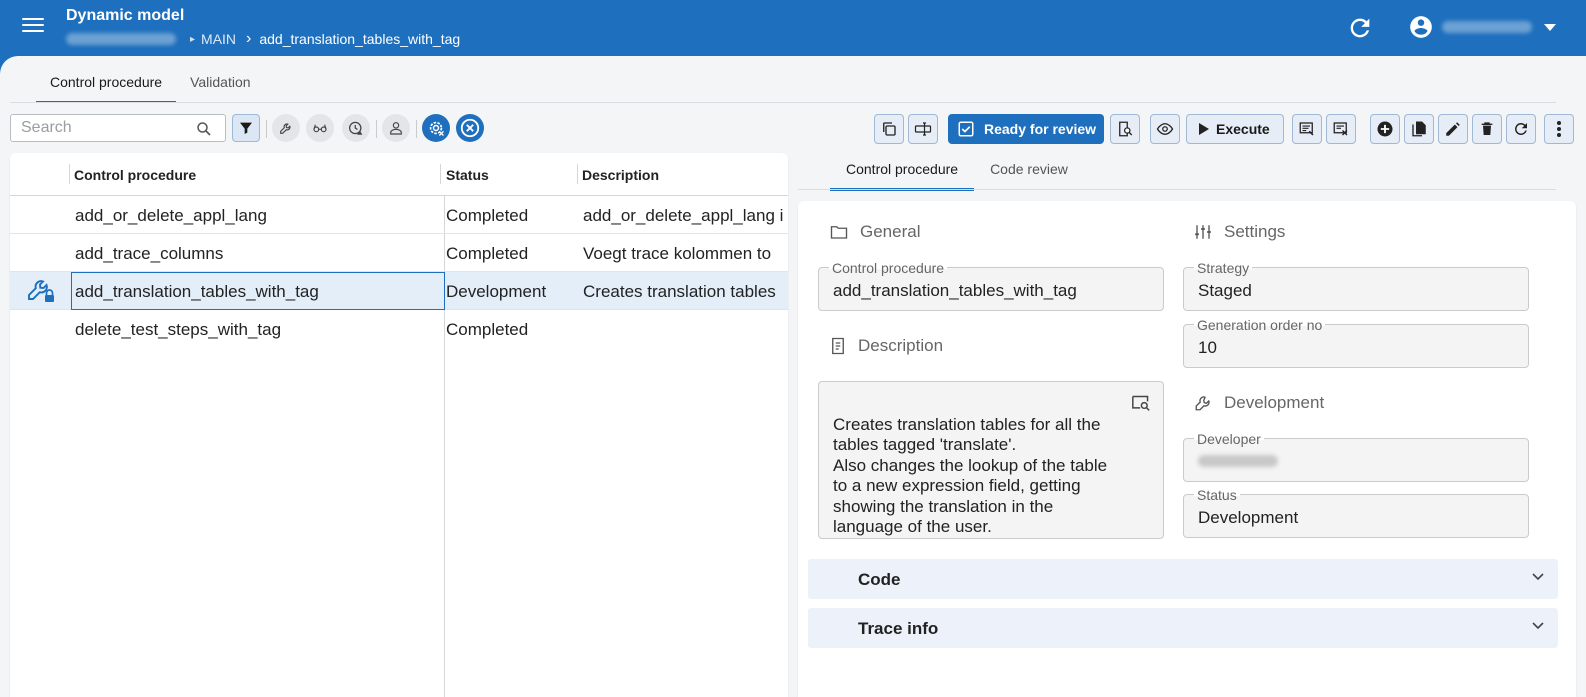 The height and width of the screenshot is (697, 1586). I want to click on clear-filter-button, so click(470, 128).